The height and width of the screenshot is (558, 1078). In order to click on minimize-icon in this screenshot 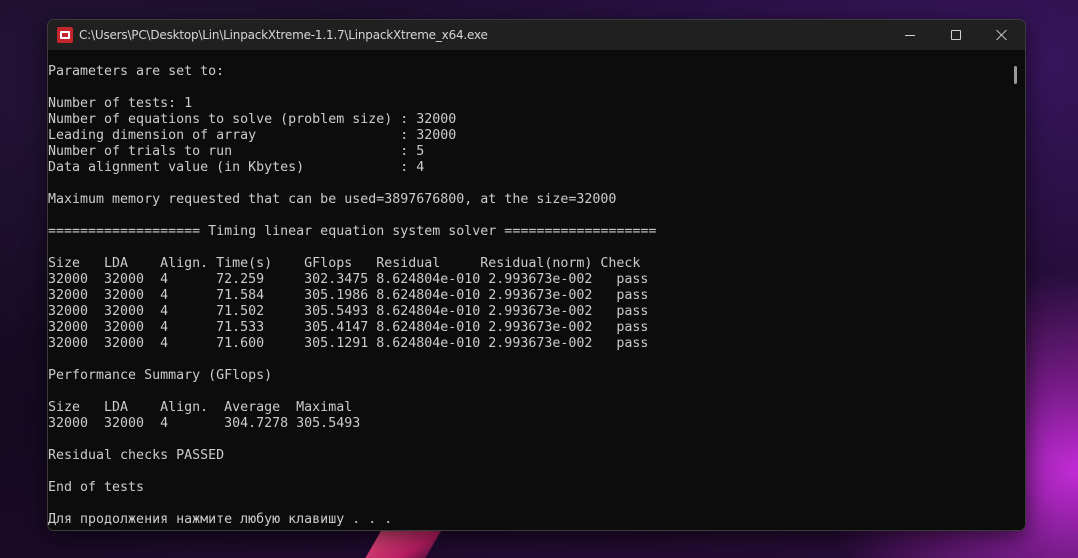, I will do `click(910, 35)`.